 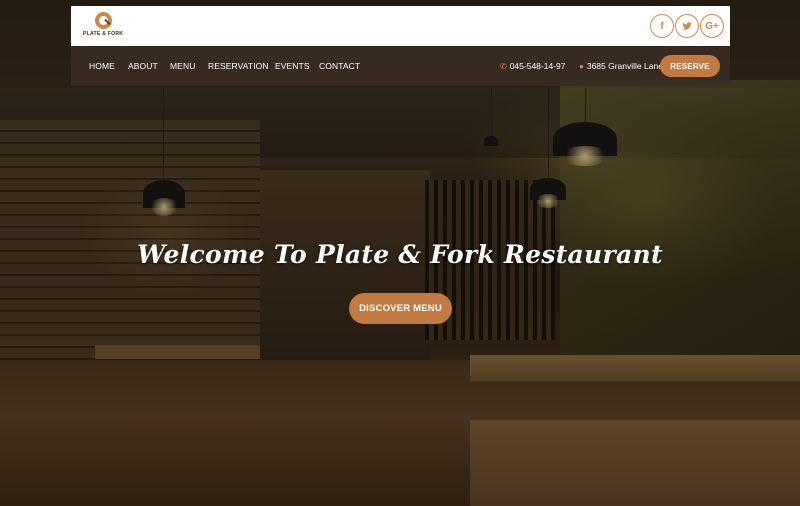 I want to click on twitter-button, so click(x=687, y=26).